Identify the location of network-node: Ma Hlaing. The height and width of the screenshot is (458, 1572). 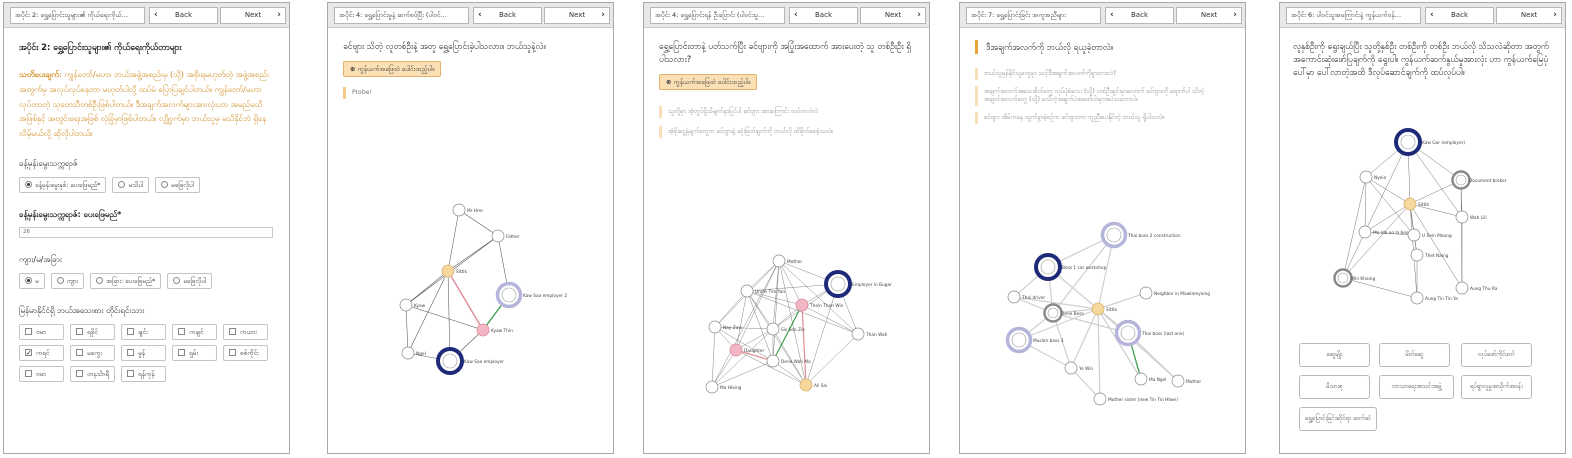
(723, 387).